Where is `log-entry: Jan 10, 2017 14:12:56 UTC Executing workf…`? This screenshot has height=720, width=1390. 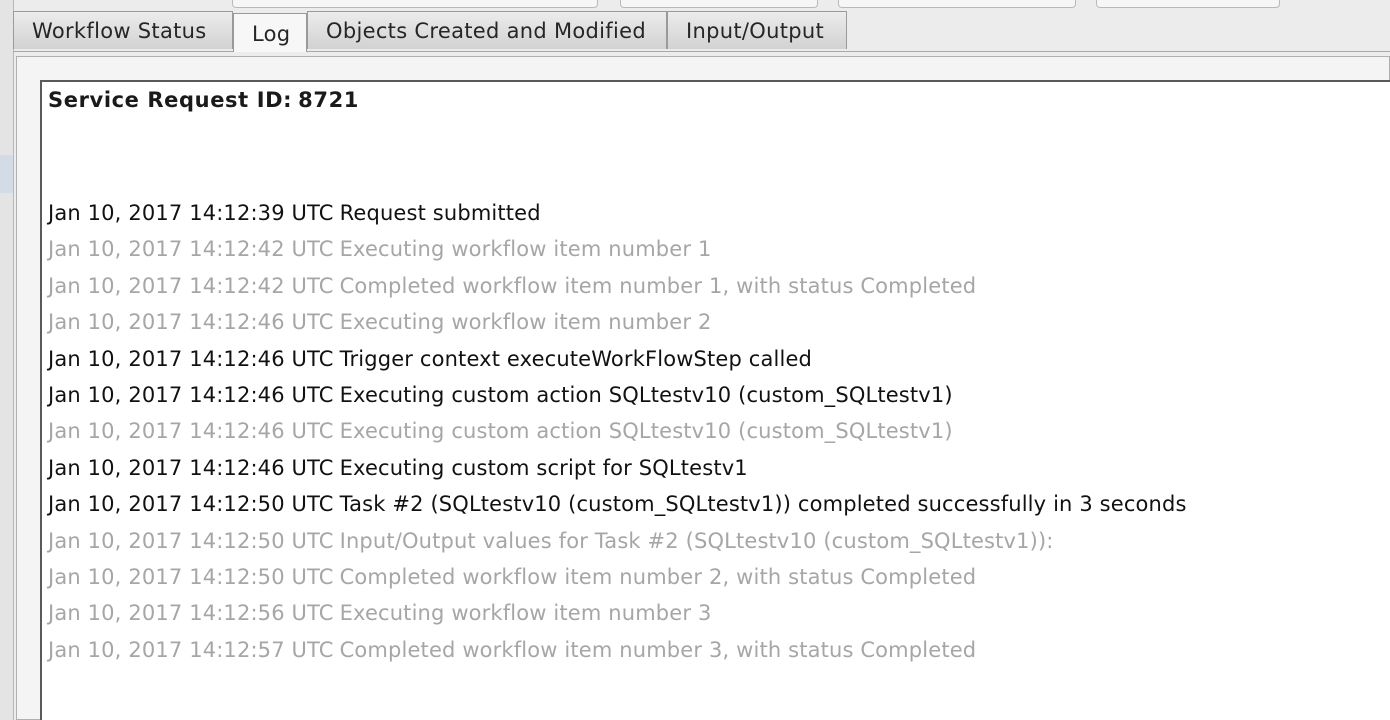 log-entry: Jan 10, 2017 14:12:56 UTC Executing workf… is located at coordinates (617, 613).